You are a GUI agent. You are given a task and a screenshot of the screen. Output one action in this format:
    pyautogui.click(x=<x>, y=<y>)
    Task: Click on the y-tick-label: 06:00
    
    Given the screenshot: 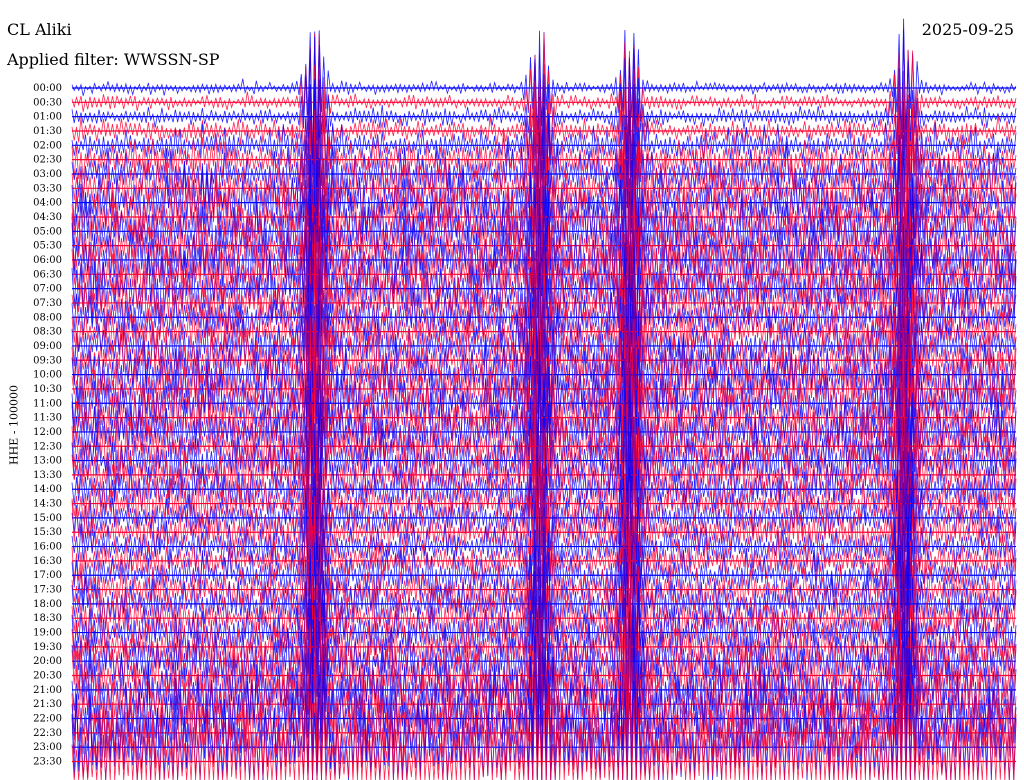 What is the action you would take?
    pyautogui.click(x=47, y=260)
    